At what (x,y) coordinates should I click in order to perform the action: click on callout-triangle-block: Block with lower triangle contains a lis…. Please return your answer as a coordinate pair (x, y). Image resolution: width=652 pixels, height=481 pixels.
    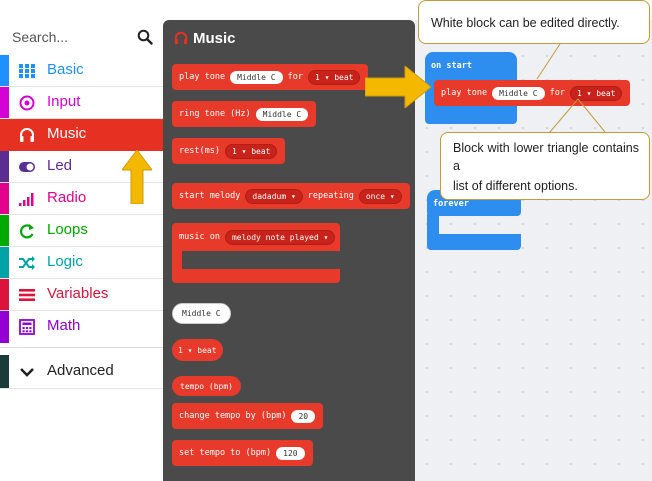
    Looking at the image, I should click on (545, 166).